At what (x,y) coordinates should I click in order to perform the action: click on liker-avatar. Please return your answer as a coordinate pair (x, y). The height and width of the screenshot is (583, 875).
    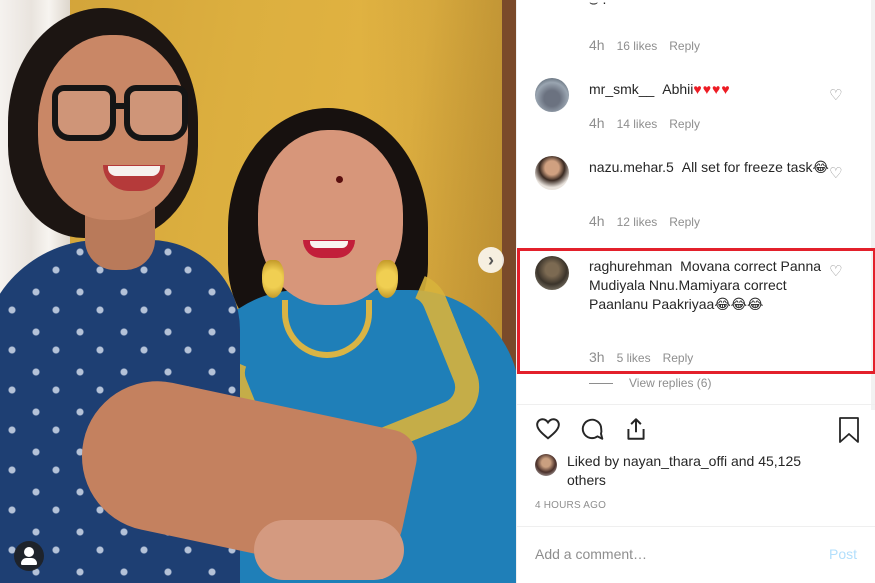
    Looking at the image, I should click on (546, 465).